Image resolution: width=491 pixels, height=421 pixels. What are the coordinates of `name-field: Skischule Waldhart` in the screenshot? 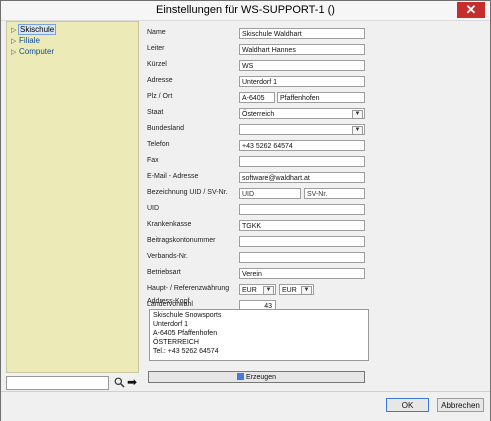 It's located at (302, 33).